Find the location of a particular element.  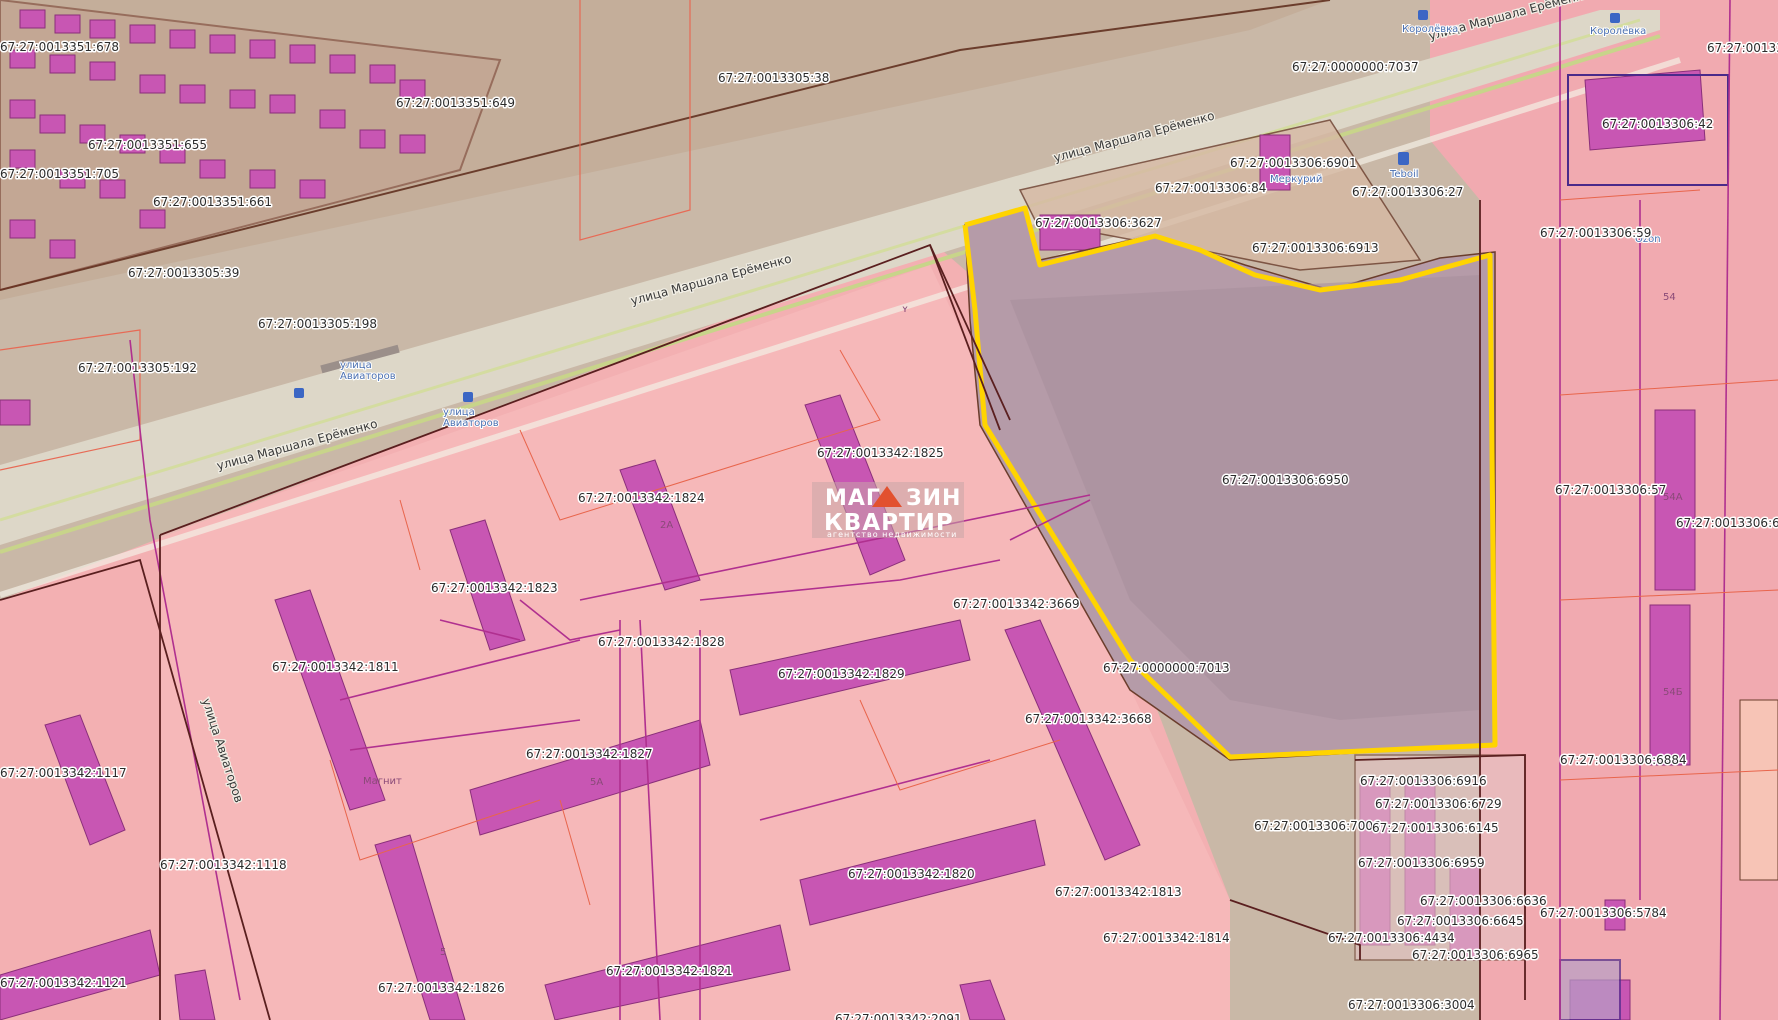

house-number: 54Б is located at coordinates (1673, 692).